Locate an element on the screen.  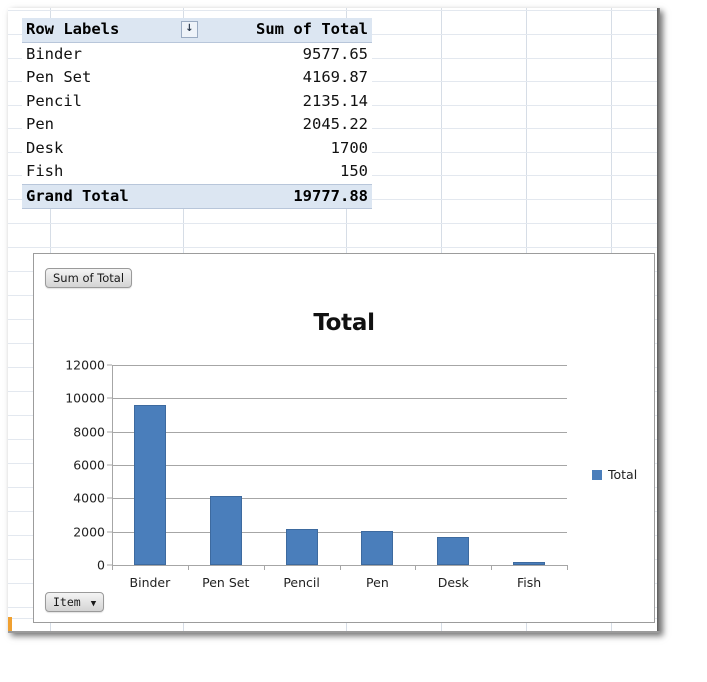
axis-field-button-label: Item is located at coordinates (67, 602).